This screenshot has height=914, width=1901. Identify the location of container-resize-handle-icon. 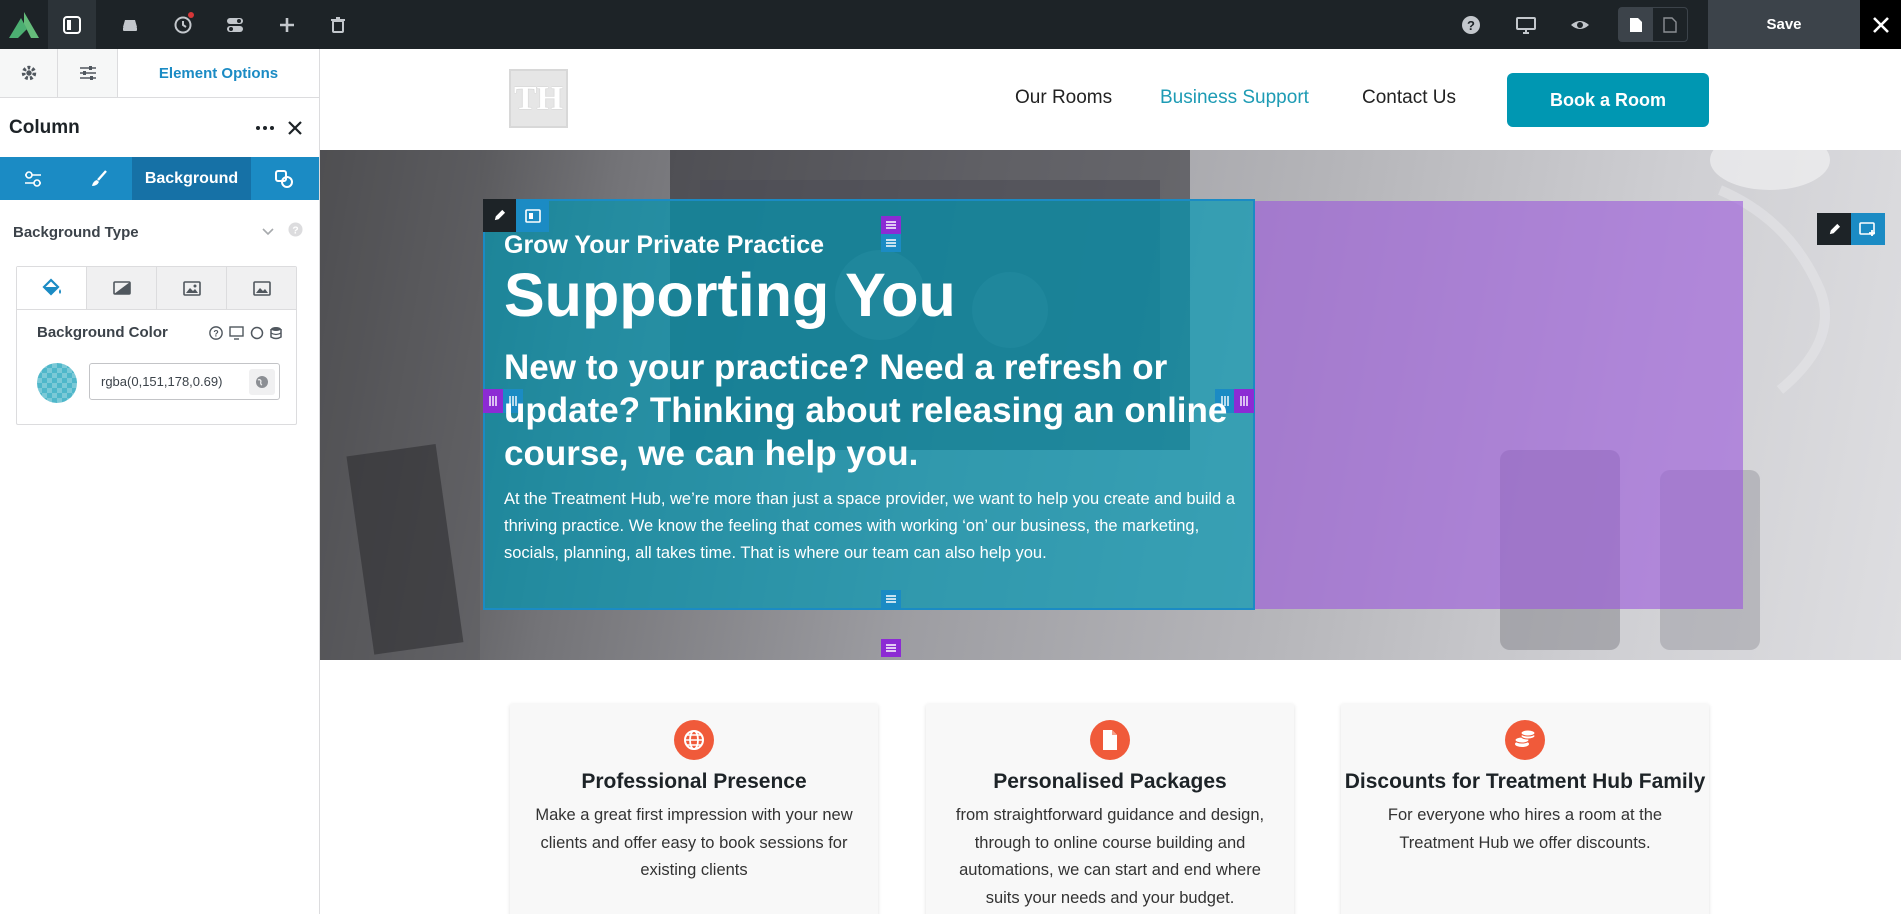
(891, 648).